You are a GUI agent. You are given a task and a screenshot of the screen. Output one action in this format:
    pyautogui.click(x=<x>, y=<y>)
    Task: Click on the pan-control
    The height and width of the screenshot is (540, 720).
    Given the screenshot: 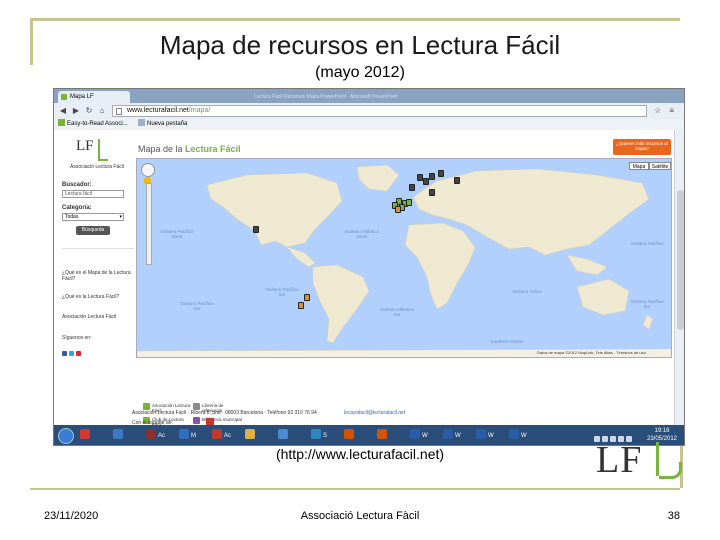 What is the action you would take?
    pyautogui.click(x=148, y=170)
    